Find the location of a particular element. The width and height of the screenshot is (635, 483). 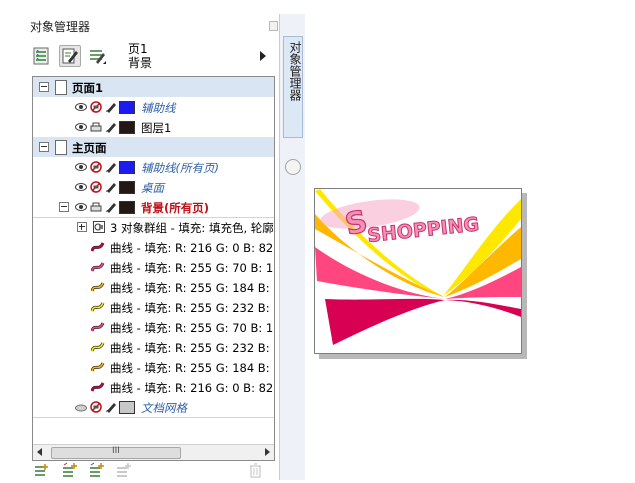

layer-row: 文档网格 is located at coordinates (153, 407).